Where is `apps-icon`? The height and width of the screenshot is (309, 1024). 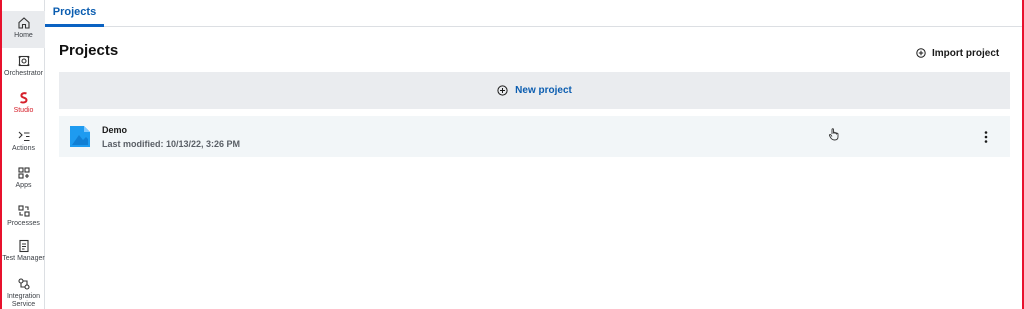
apps-icon is located at coordinates (23, 173).